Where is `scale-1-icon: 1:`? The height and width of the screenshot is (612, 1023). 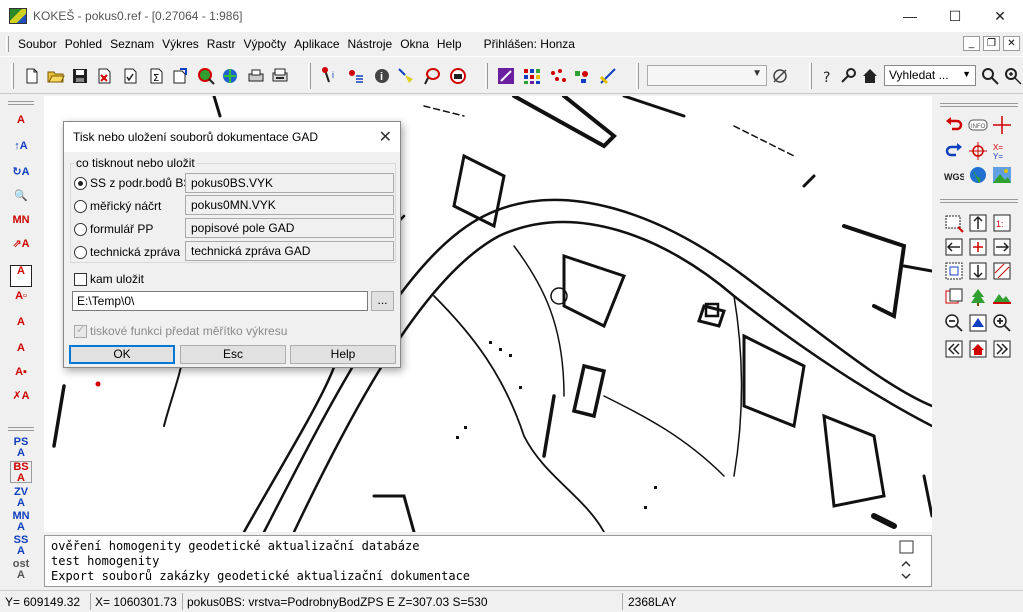 scale-1-icon: 1: is located at coordinates (1002, 223).